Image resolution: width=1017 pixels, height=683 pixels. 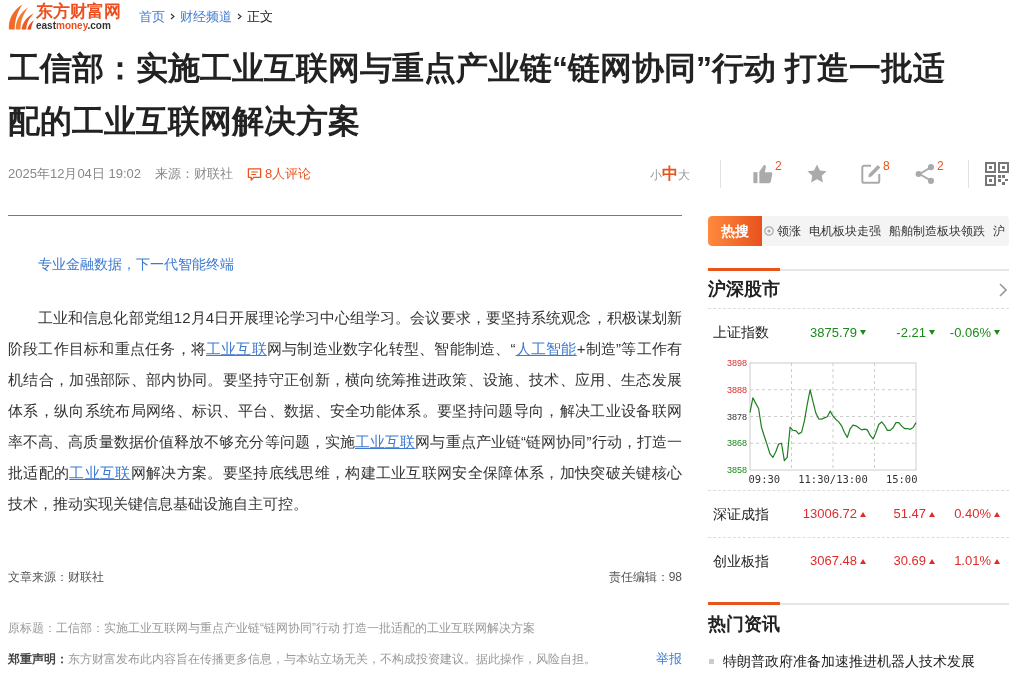 I want to click on font-size-option: 中, so click(x=670, y=173).